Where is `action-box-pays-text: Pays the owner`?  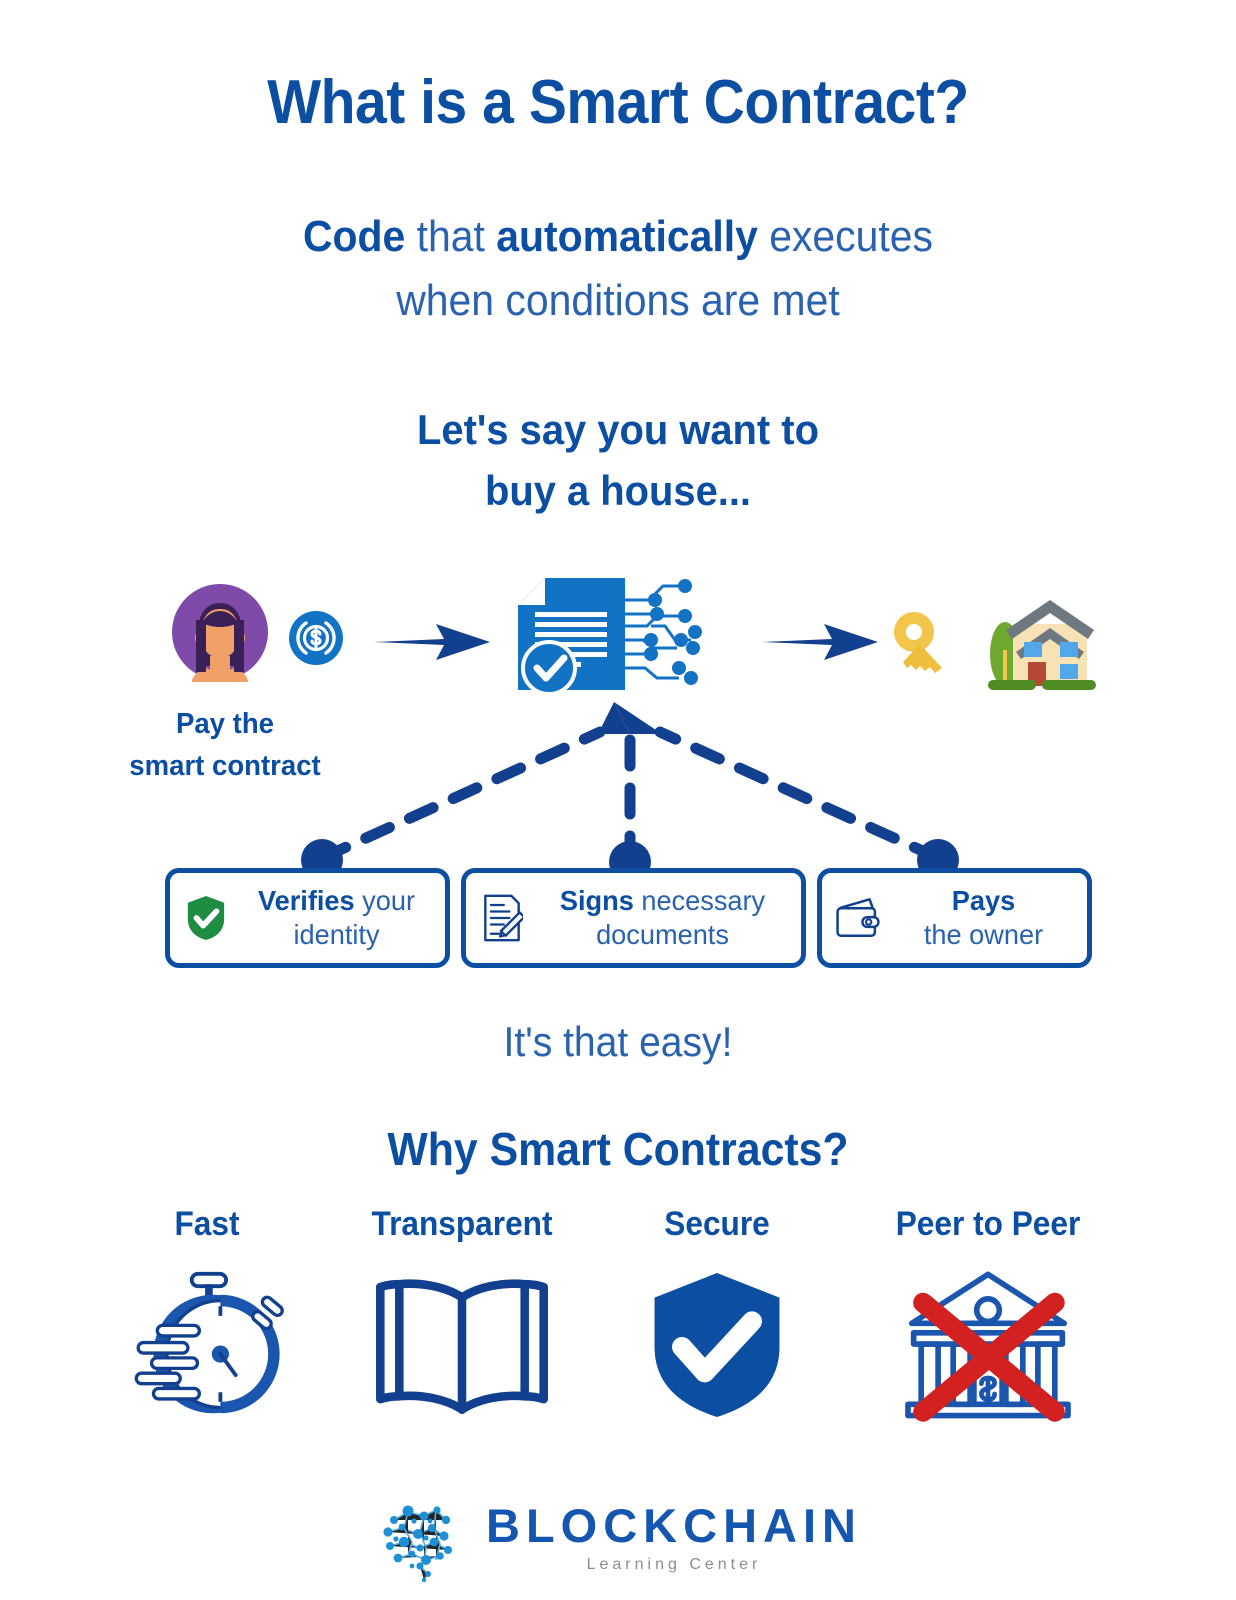 action-box-pays-text: Pays the owner is located at coordinates (984, 917).